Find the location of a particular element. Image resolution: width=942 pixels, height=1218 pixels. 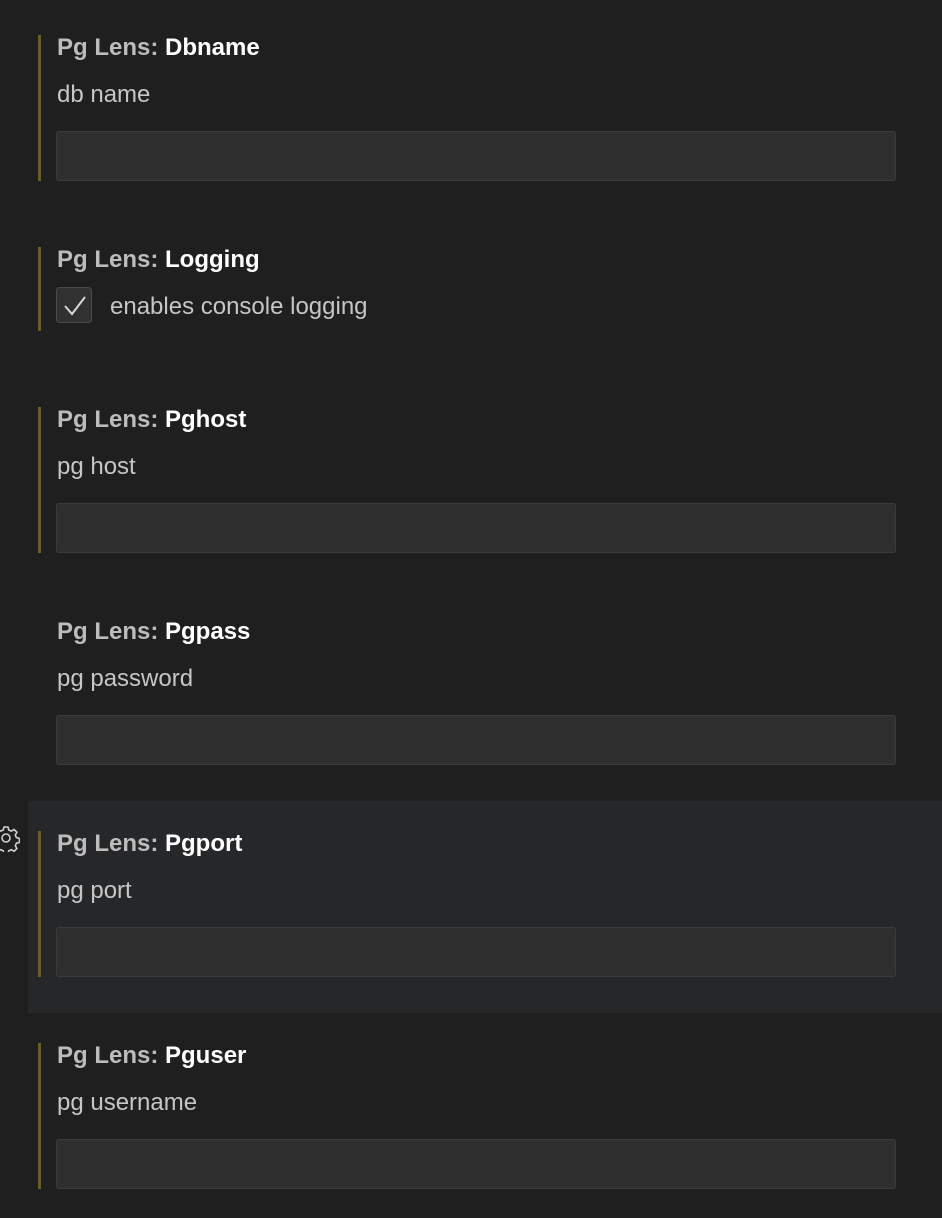

setting-title: Pg Lens: Pguser is located at coordinates (151, 1056).